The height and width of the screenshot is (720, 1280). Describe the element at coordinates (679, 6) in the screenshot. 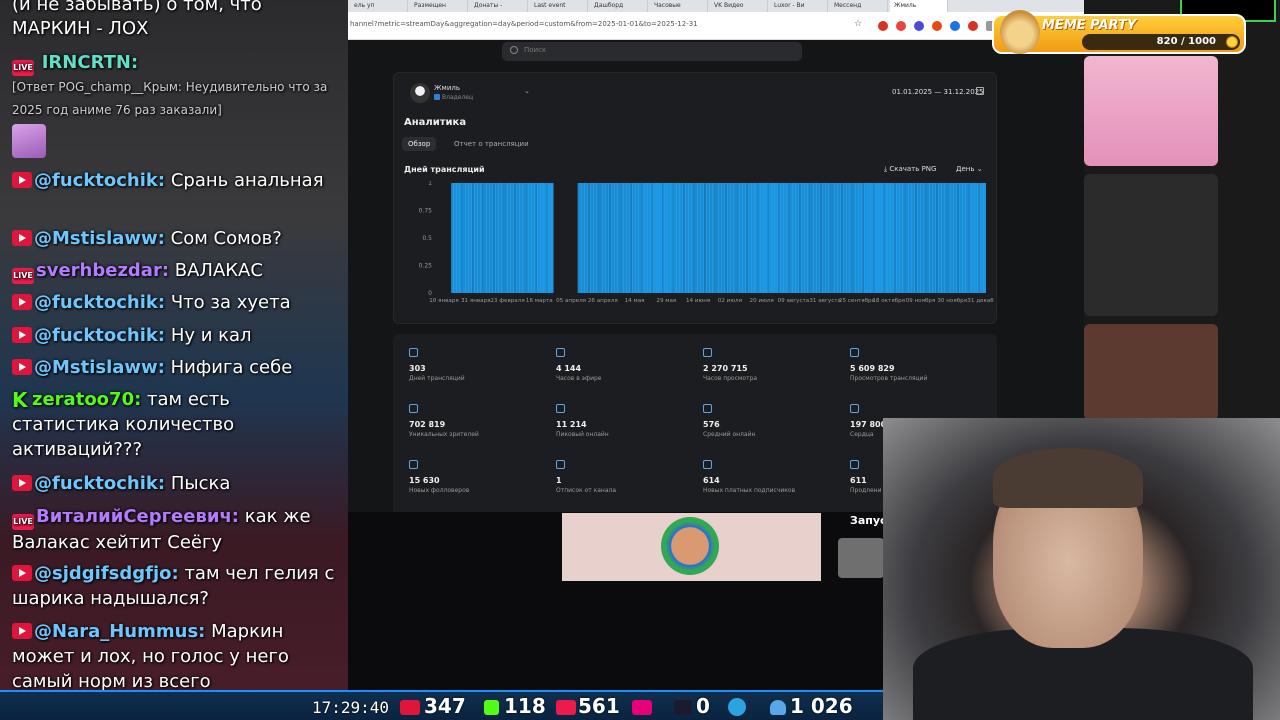

I see `browser-tab: Часовые` at that location.